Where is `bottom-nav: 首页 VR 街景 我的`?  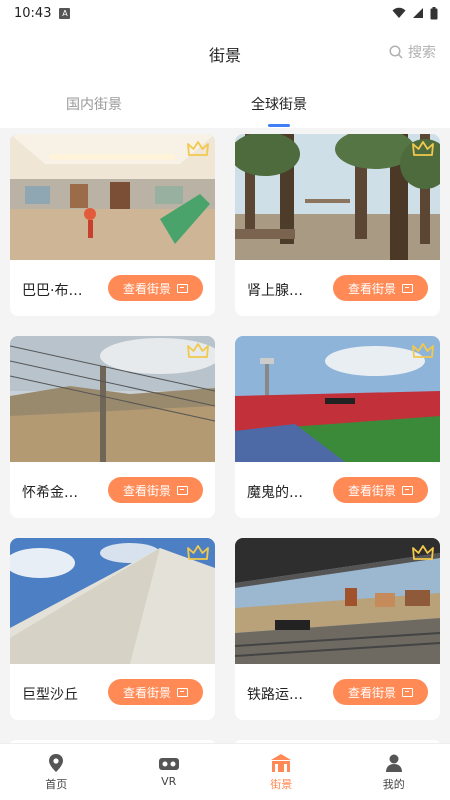 bottom-nav: 首页 VR 街景 我的 is located at coordinates (225, 771).